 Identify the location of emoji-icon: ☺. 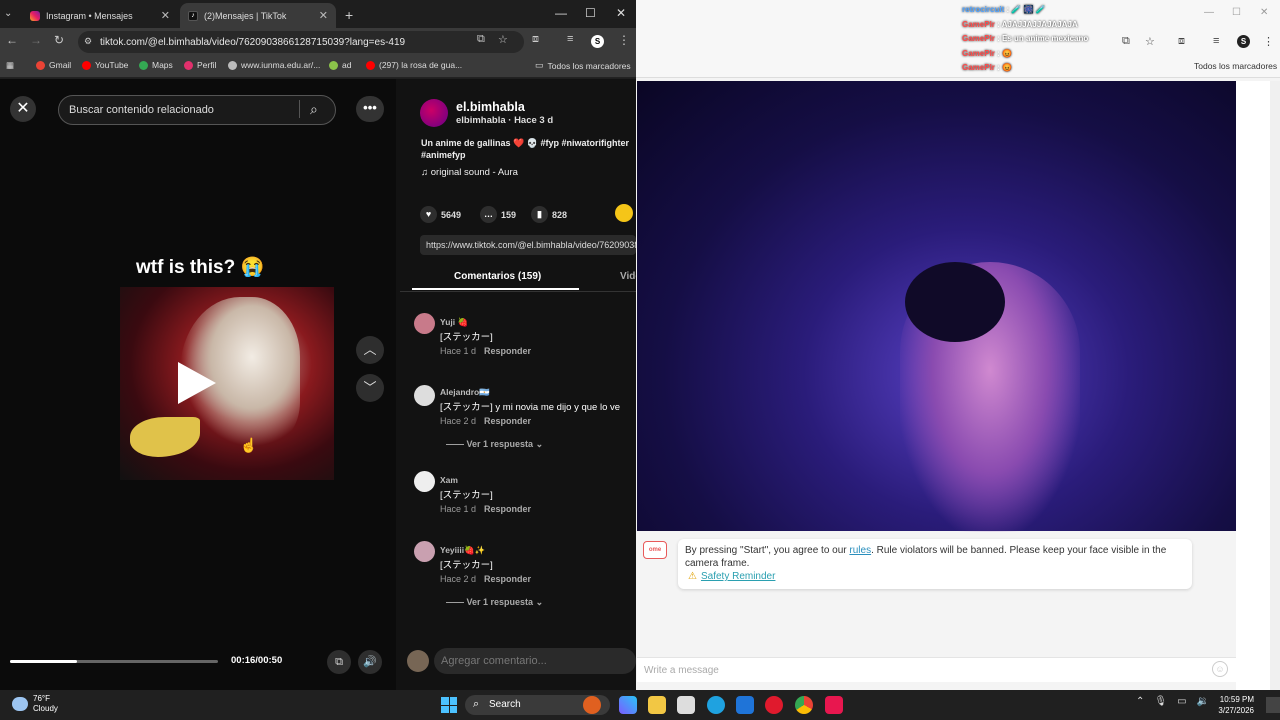
(1220, 669).